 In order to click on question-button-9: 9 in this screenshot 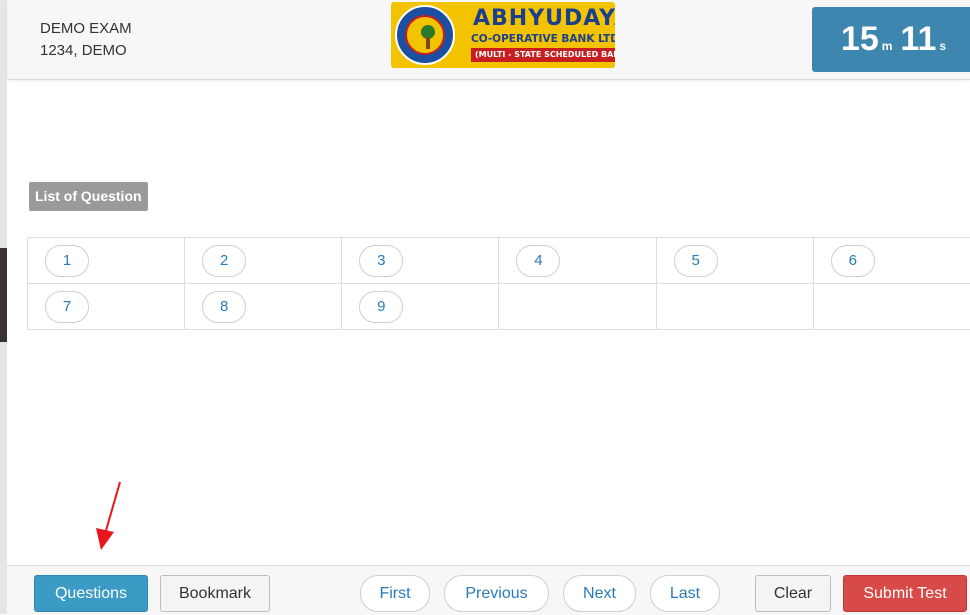, I will do `click(381, 307)`.